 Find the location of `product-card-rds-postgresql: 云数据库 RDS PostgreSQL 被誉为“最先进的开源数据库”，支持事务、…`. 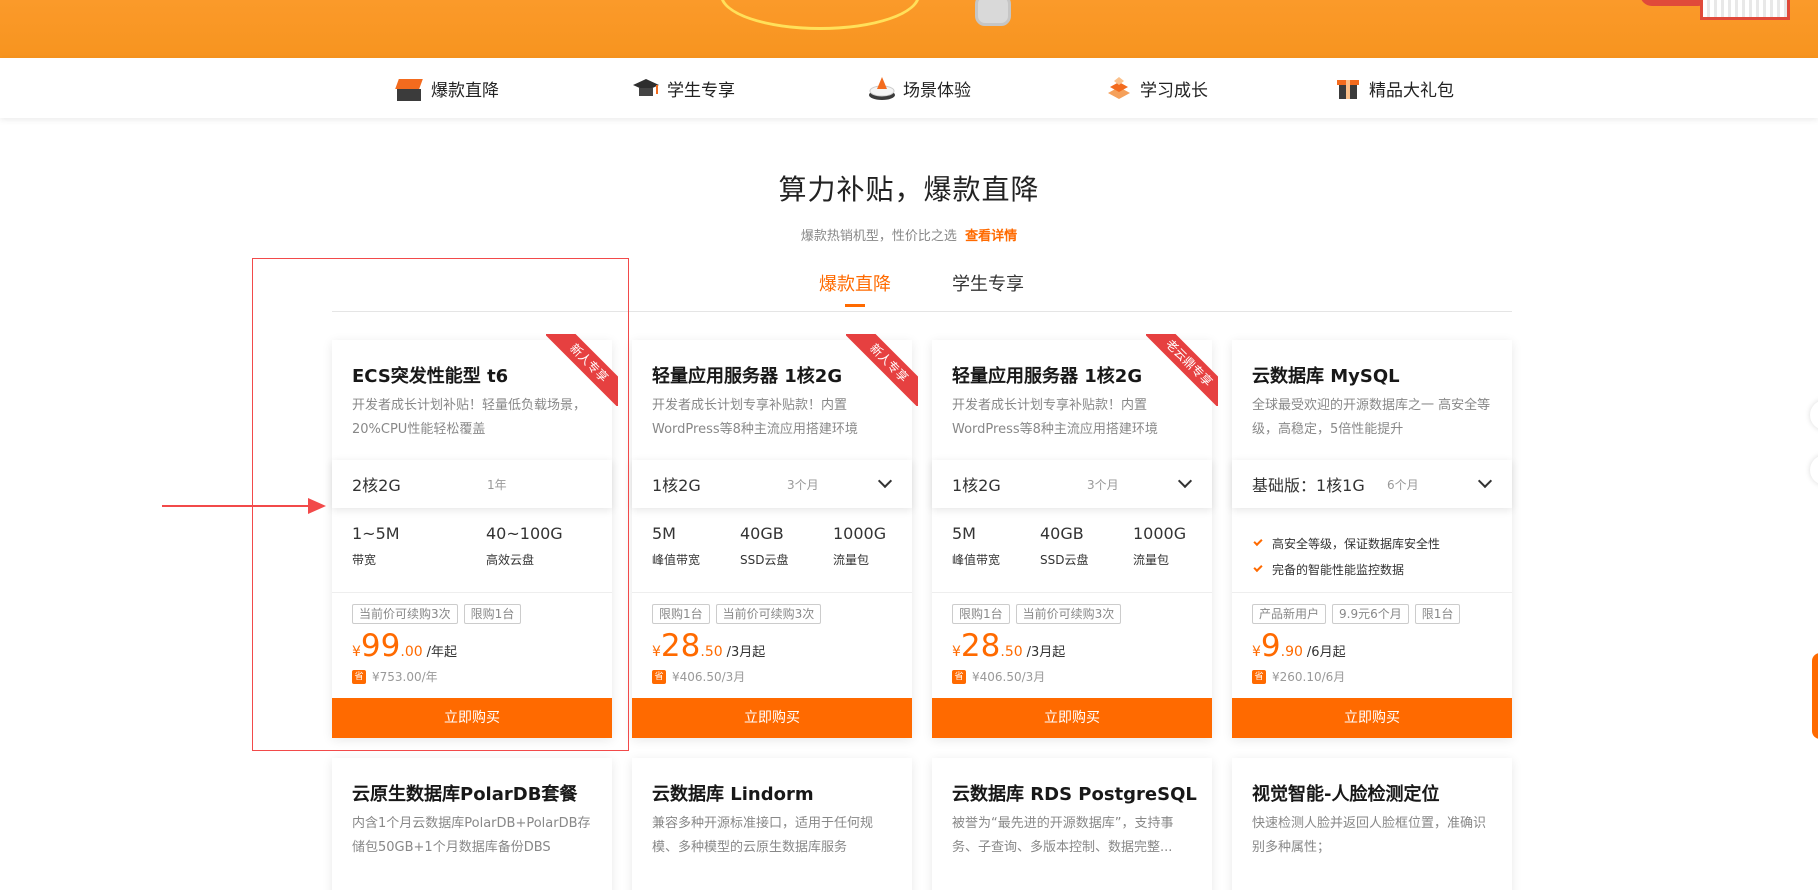

product-card-rds-postgresql: 云数据库 RDS PostgreSQL 被誉为“最先进的开源数据库”，支持事务、… is located at coordinates (1072, 824).